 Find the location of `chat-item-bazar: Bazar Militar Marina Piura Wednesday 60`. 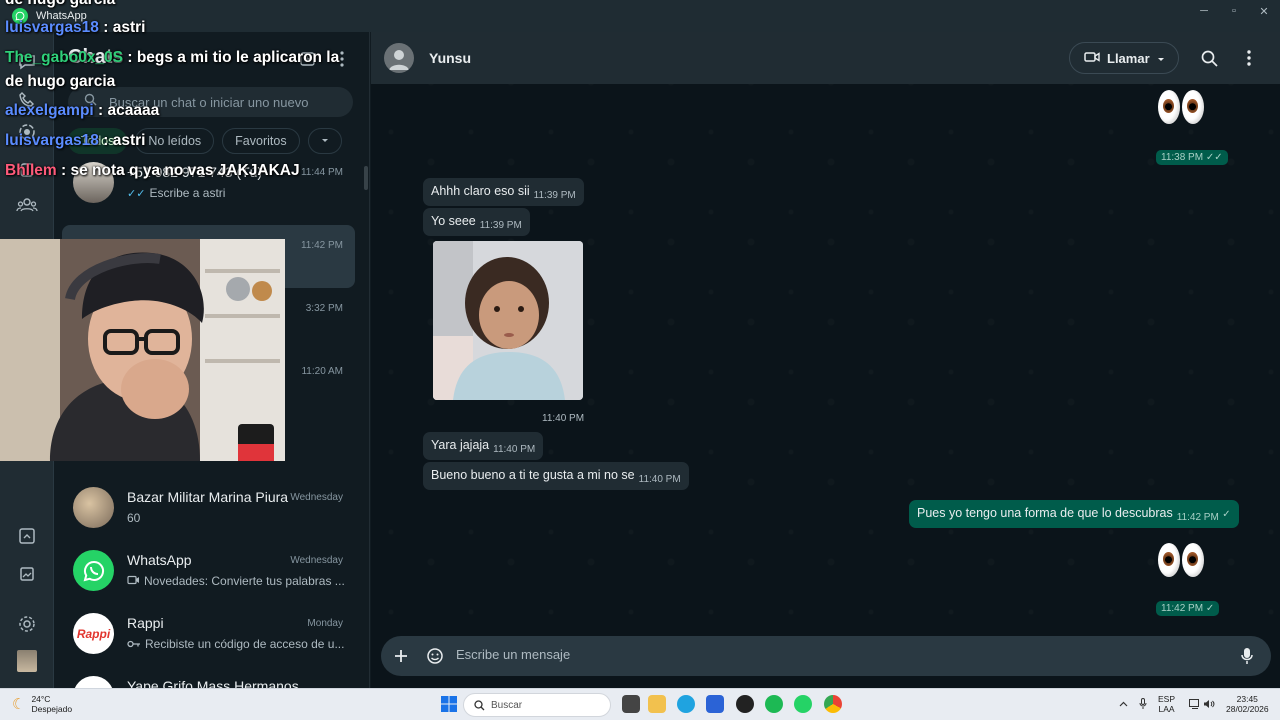

chat-item-bazar: Bazar Militar Marina Piura Wednesday 60 is located at coordinates (211, 508).